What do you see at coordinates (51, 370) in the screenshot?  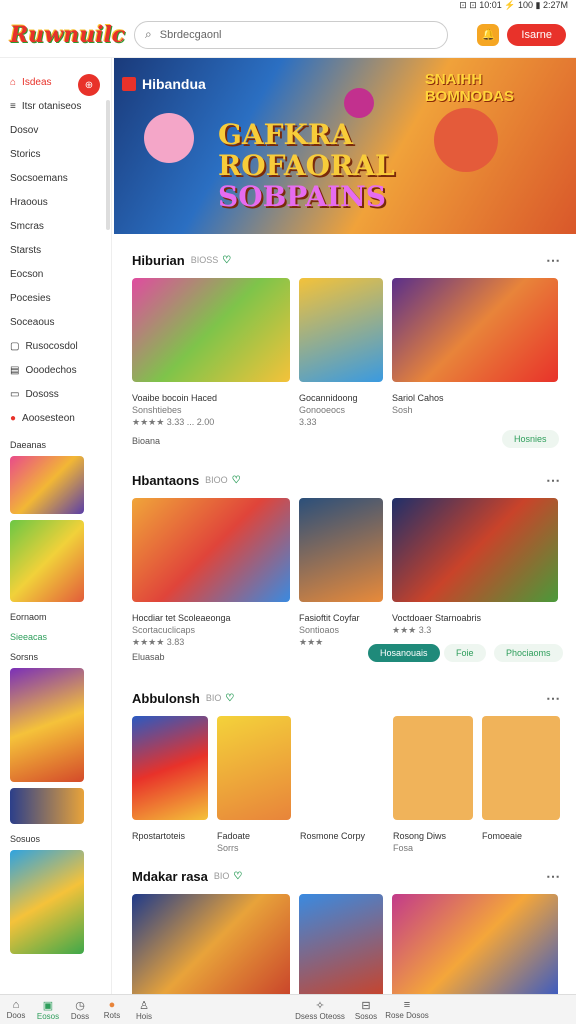 I see `sidebar-label: Ooodechos` at bounding box center [51, 370].